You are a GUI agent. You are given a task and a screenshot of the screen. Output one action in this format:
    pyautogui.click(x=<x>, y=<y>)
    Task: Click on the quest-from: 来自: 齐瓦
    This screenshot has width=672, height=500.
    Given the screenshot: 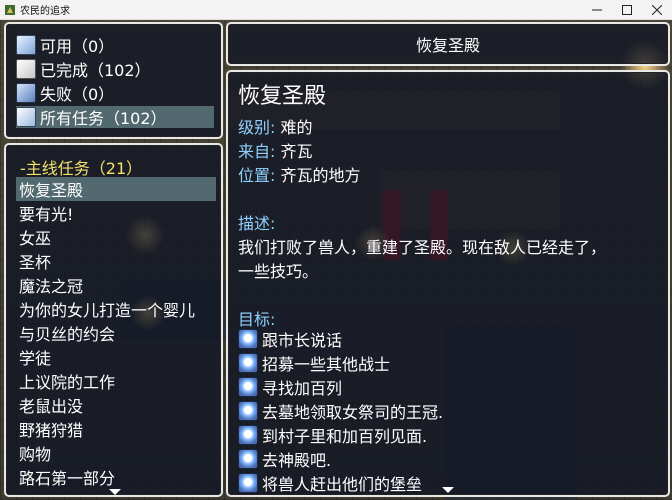 What is the action you would take?
    pyautogui.click(x=275, y=150)
    